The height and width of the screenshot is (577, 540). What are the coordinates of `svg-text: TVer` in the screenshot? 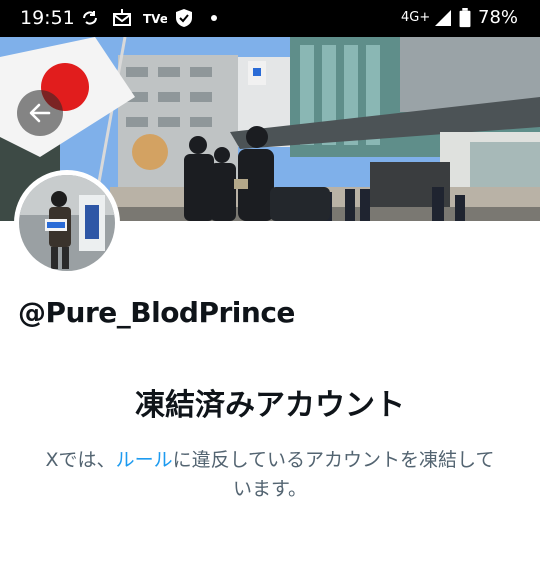 It's located at (155, 19).